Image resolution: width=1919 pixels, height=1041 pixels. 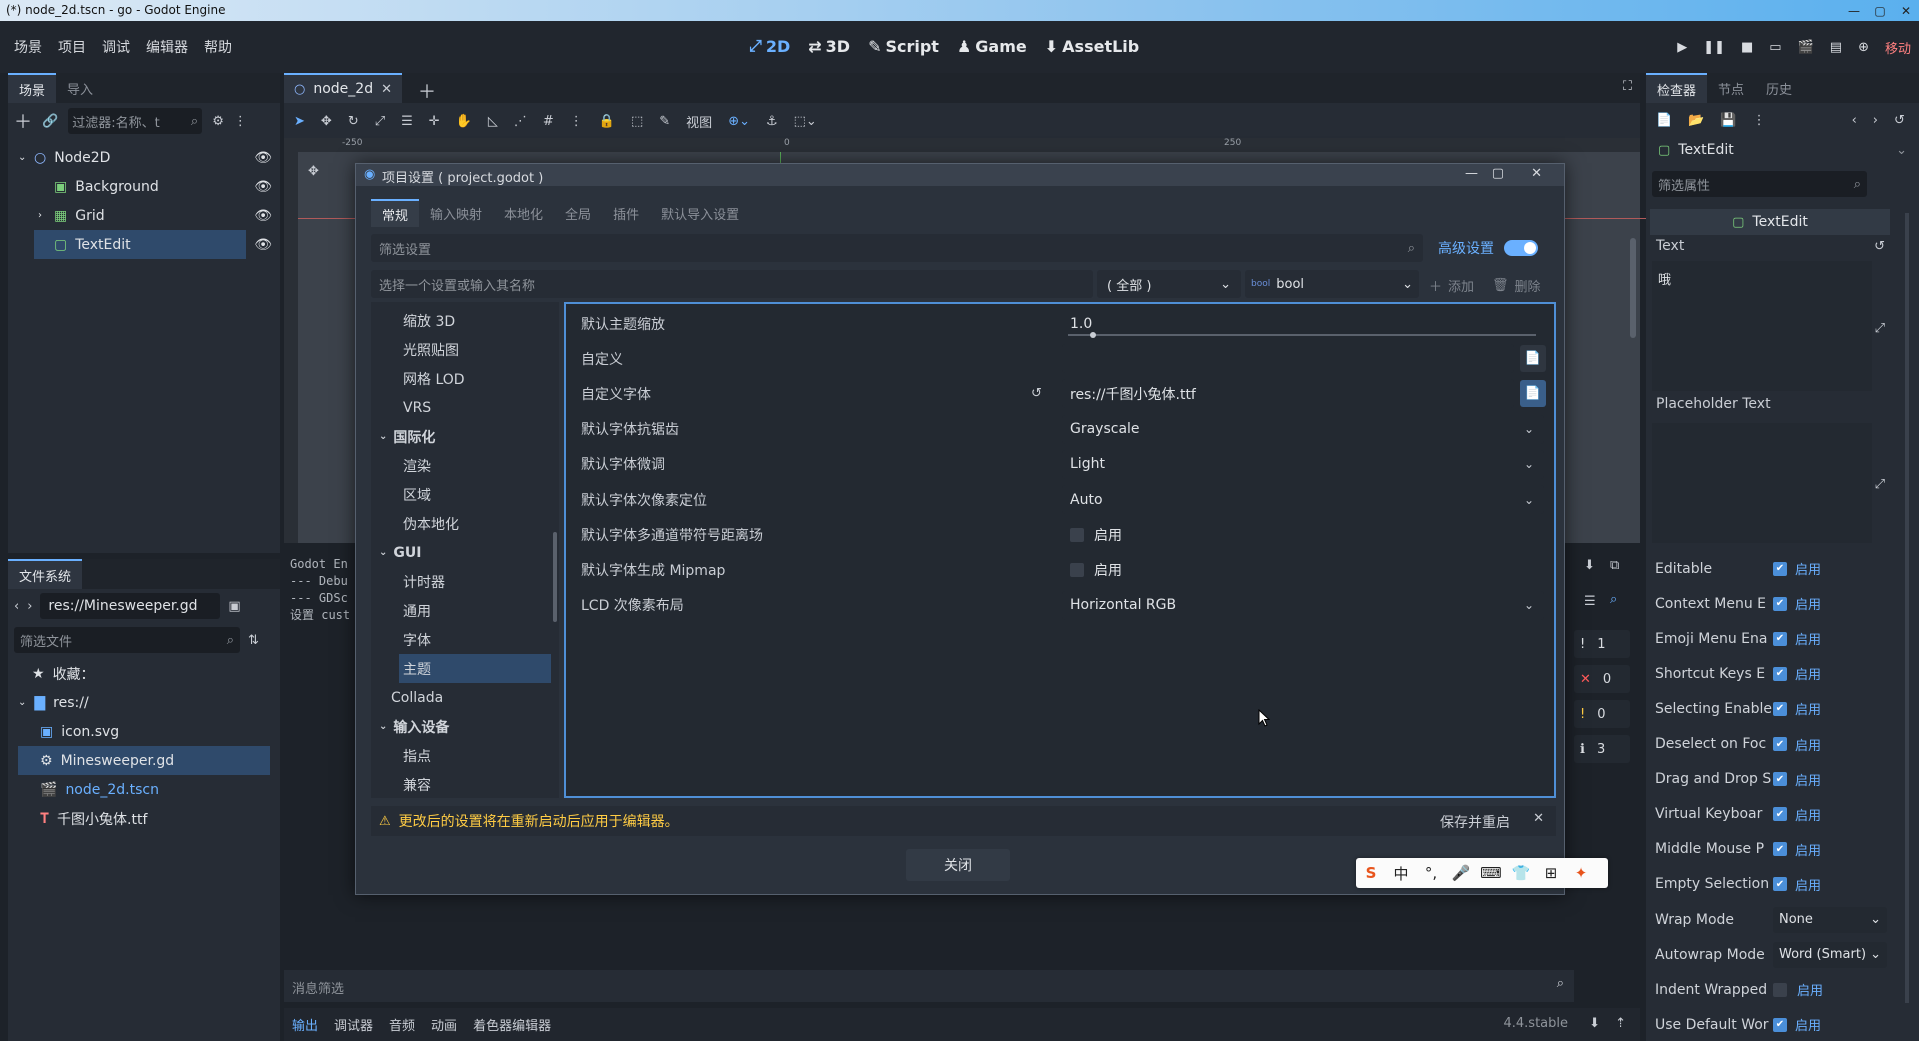 What do you see at coordinates (465, 755) in the screenshot?
I see `settings-category: 指点` at bounding box center [465, 755].